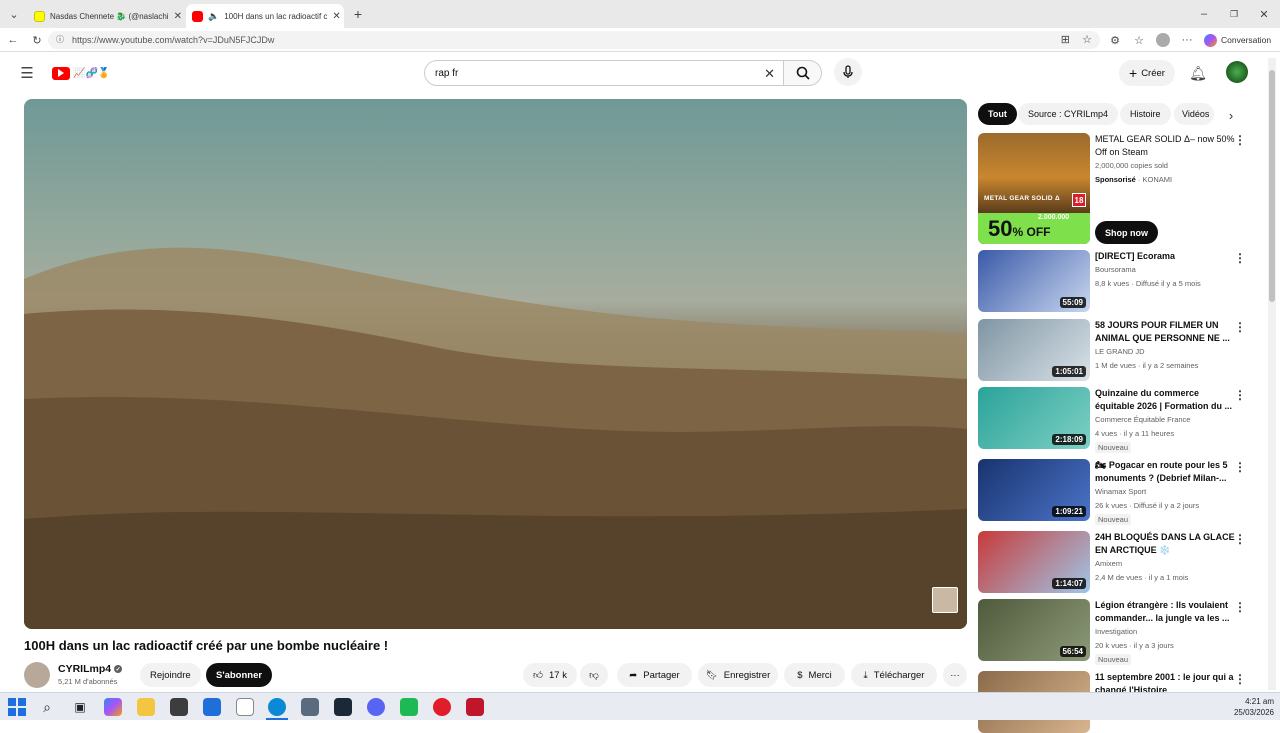 The image size is (1280, 733). I want to click on more-actions-button: ···, so click(955, 675).